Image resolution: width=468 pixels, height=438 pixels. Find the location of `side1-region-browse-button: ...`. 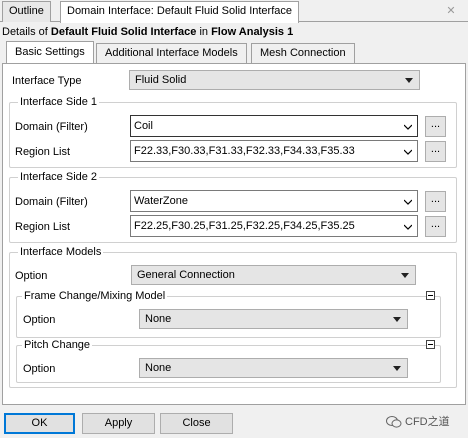

side1-region-browse-button: ... is located at coordinates (435, 151).